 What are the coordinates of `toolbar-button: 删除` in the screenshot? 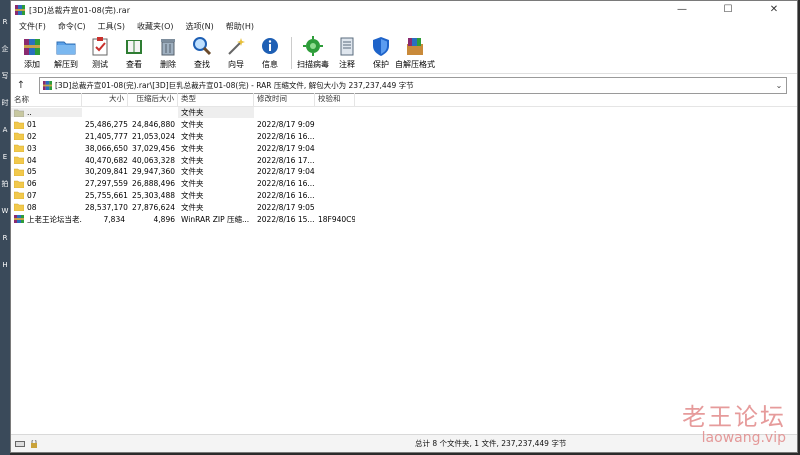 It's located at (168, 53).